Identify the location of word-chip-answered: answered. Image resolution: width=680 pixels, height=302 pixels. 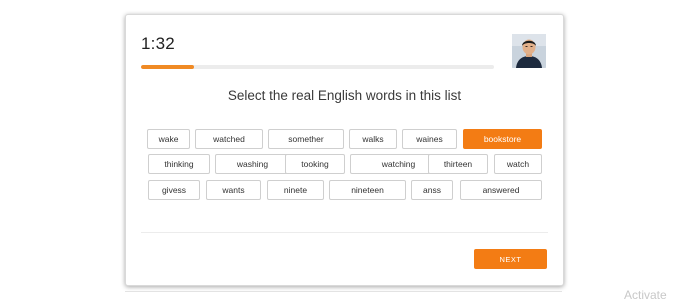
(501, 190).